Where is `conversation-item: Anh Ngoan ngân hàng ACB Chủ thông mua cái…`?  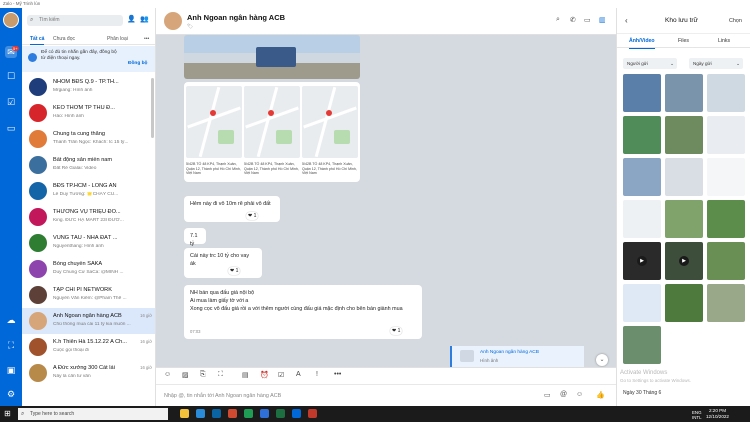
conversation-item: Anh Ngoan ngân hàng ACB Chủ thông mua cái… is located at coordinates (88, 321).